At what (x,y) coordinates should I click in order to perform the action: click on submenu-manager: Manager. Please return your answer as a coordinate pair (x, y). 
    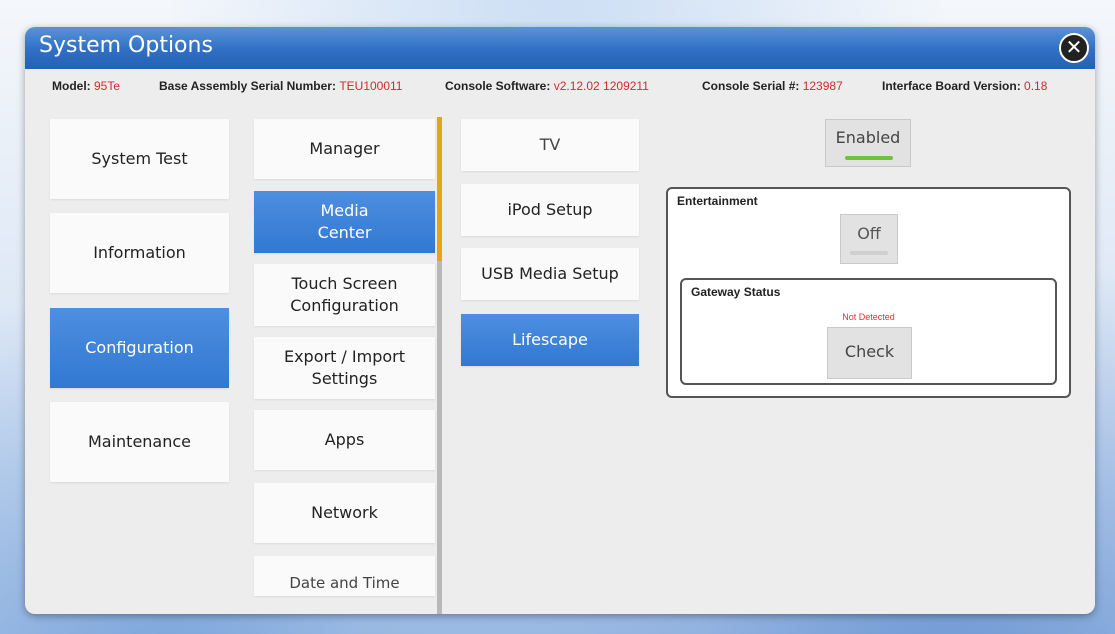
    Looking at the image, I should click on (344, 149).